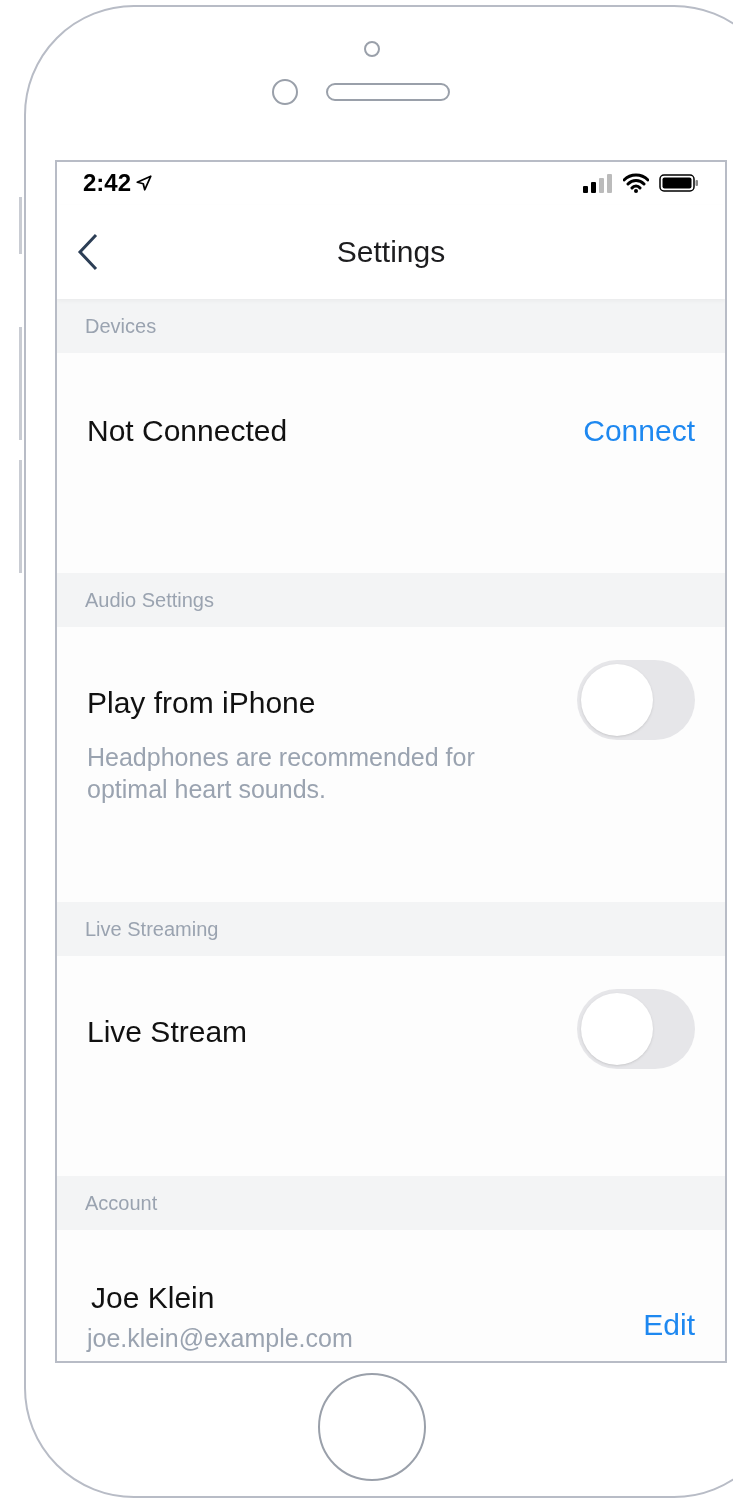 Image resolution: width=733 pixels, height=1500 pixels. I want to click on account-name: Joe Klein, so click(153, 1297).